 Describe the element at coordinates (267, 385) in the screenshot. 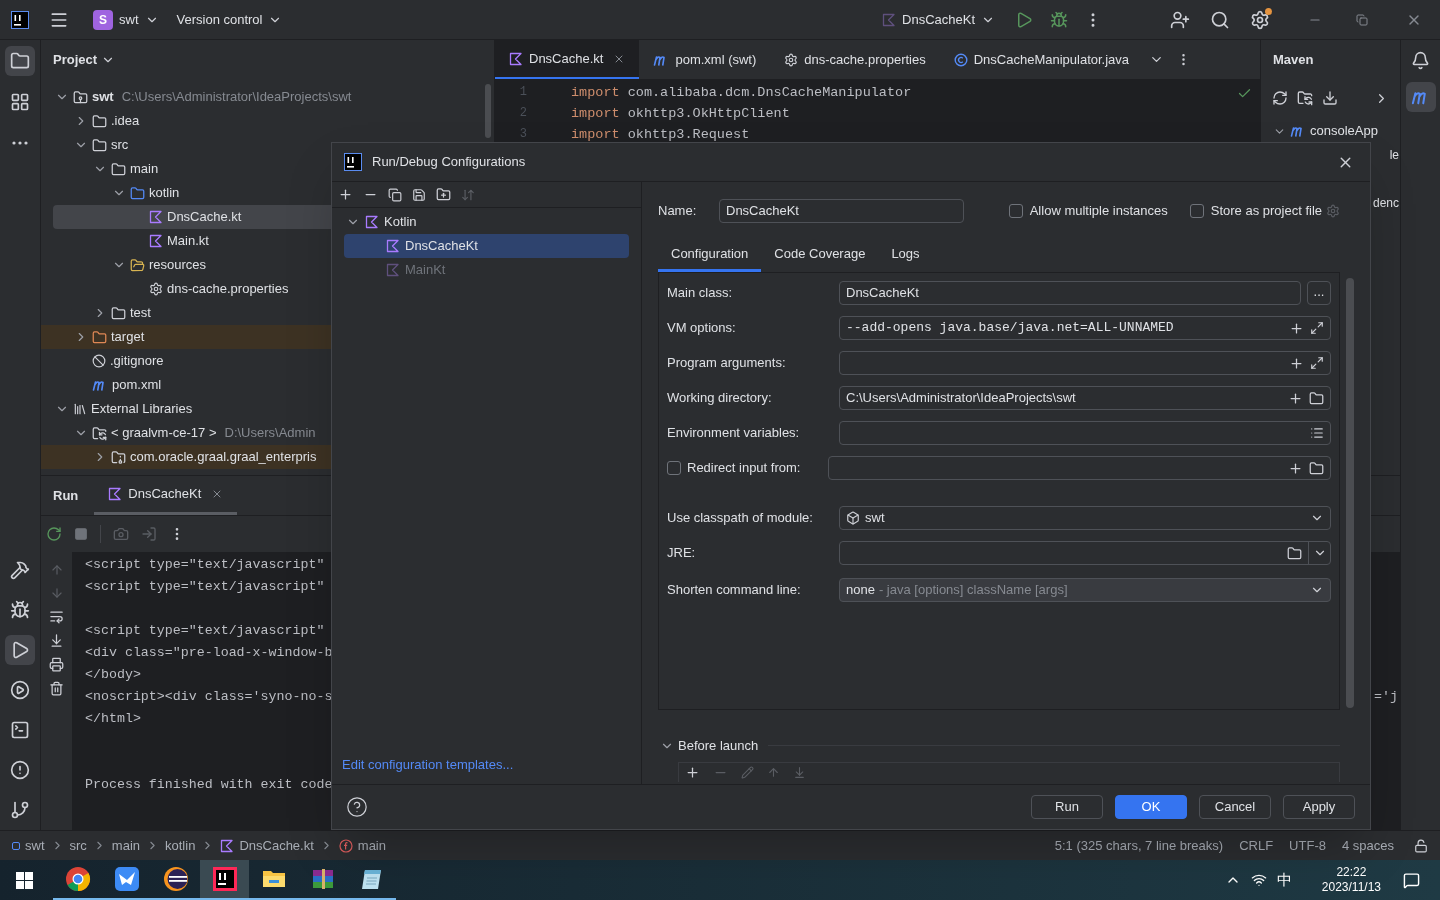

I see `tree-item: pom.xml` at that location.